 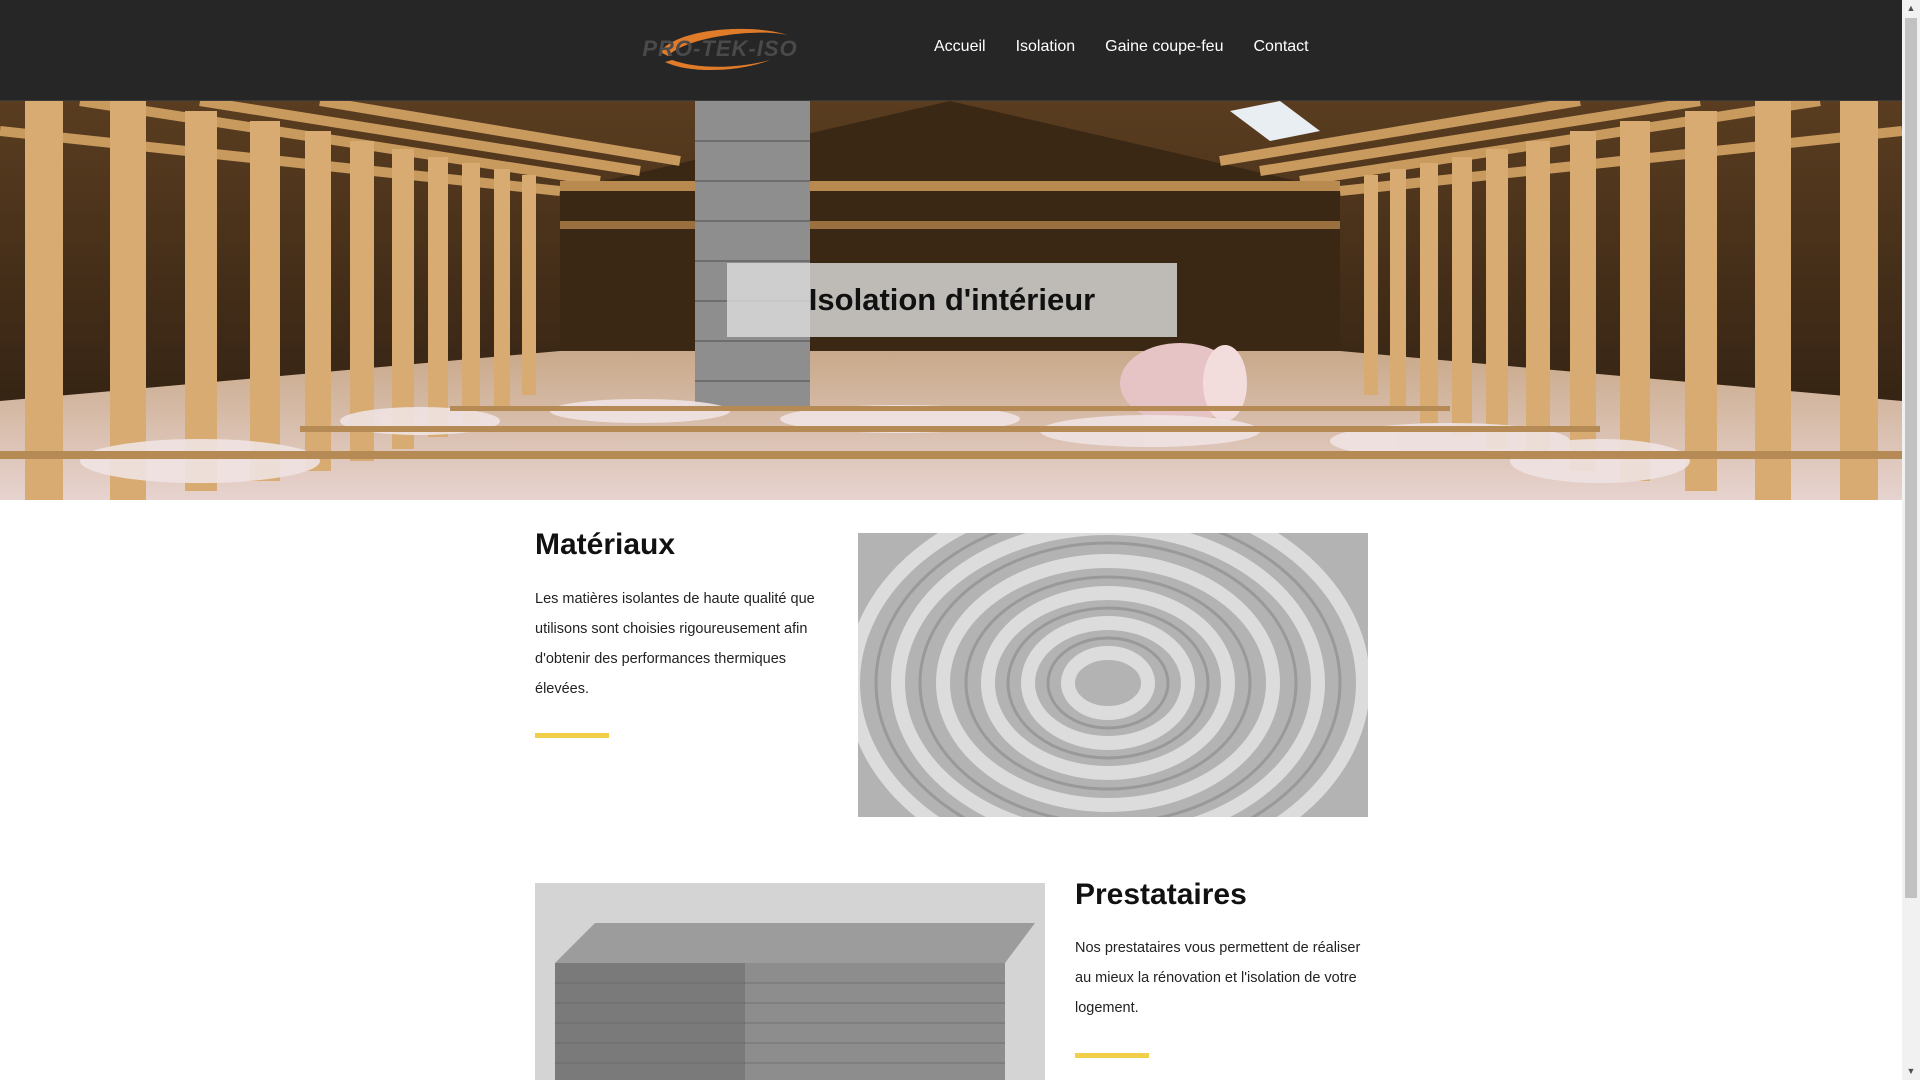 What do you see at coordinates (1280, 47) in the screenshot?
I see `nav-contact: Contact` at bounding box center [1280, 47].